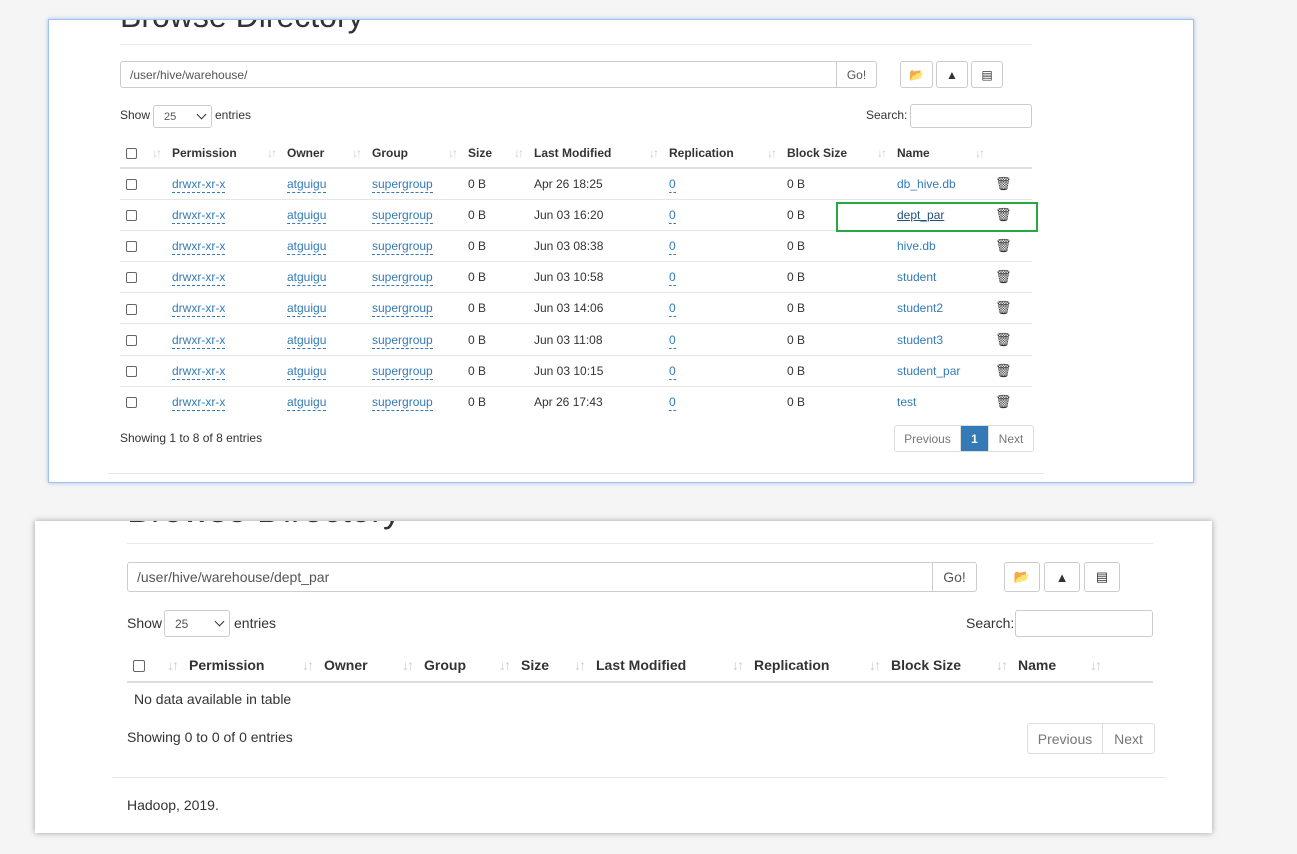  Describe the element at coordinates (530, 577) in the screenshot. I see `path-input: /user/hive/warehouse/dept_par` at that location.